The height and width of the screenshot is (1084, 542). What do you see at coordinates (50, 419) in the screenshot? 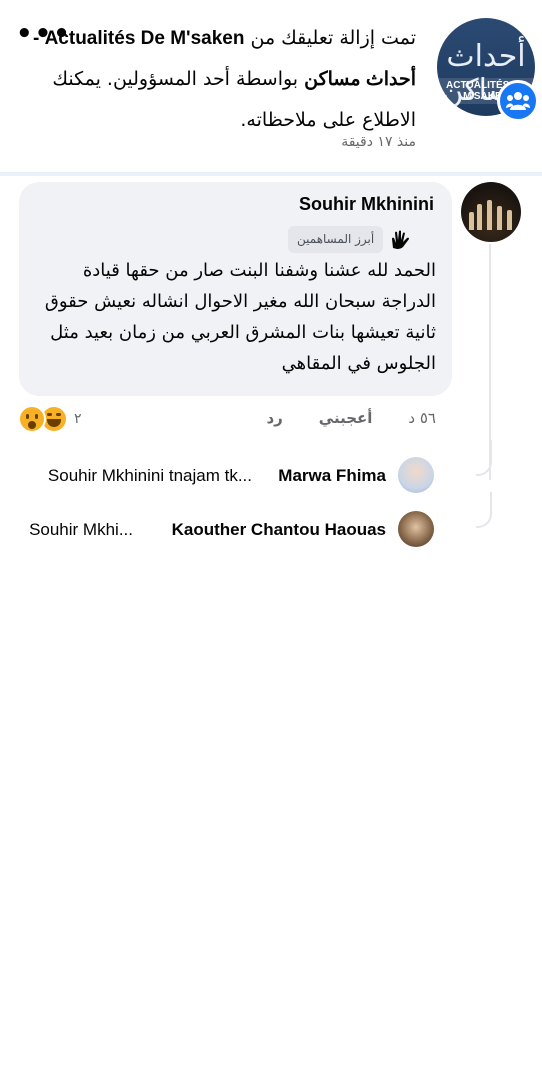
I see `reactions-summary: ٢` at bounding box center [50, 419].